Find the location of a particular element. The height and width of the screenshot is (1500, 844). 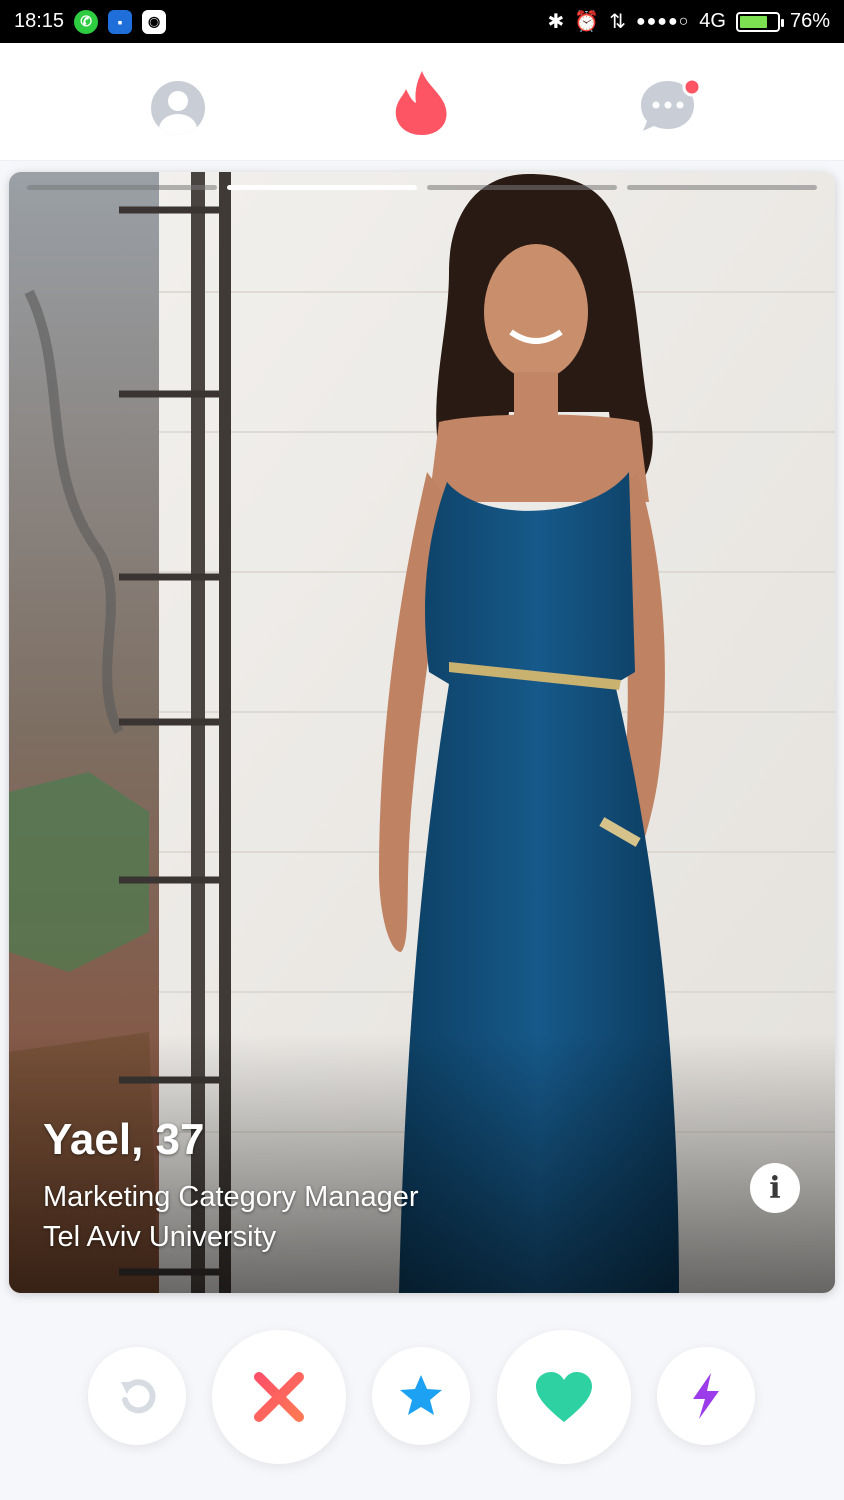

heart-icon is located at coordinates (564, 1397).